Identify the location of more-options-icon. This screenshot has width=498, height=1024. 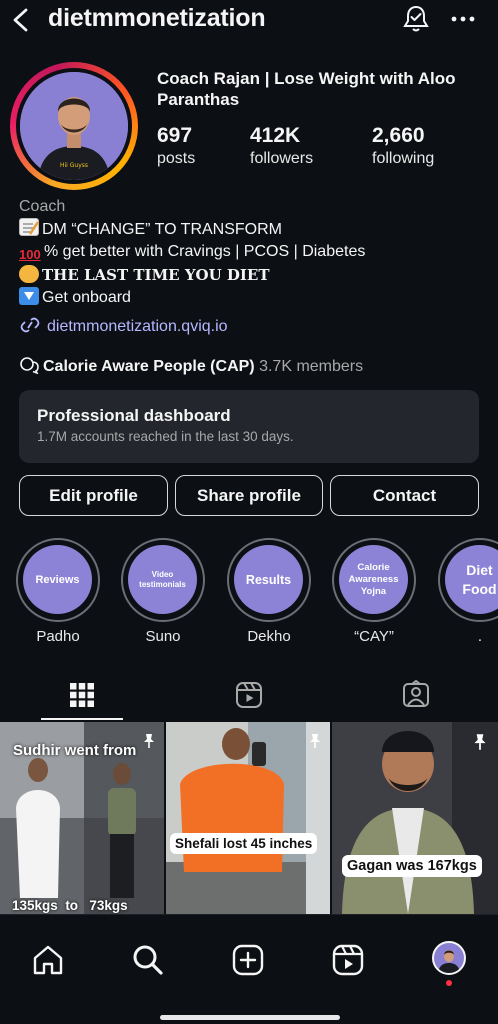
(463, 19).